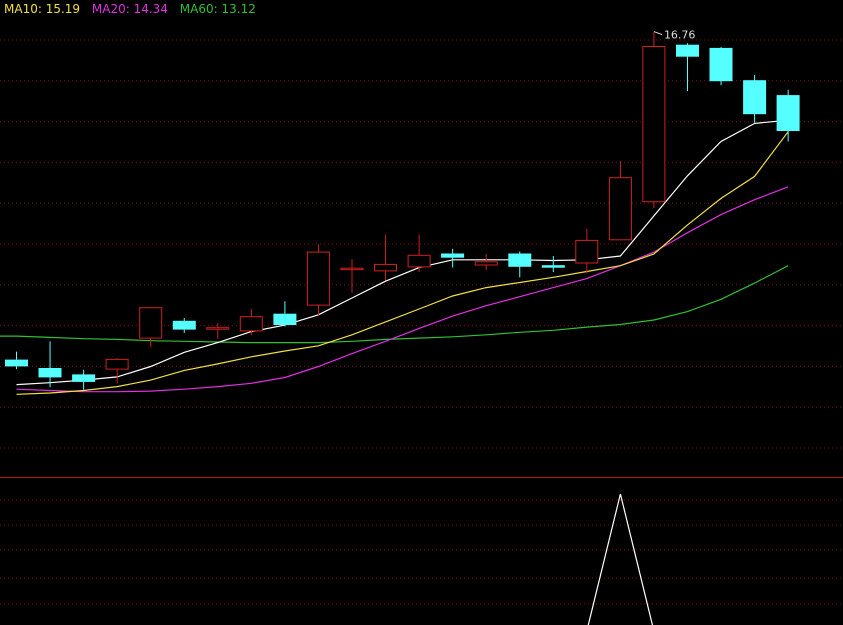  I want to click on high-annotation: 16.76, so click(680, 35).